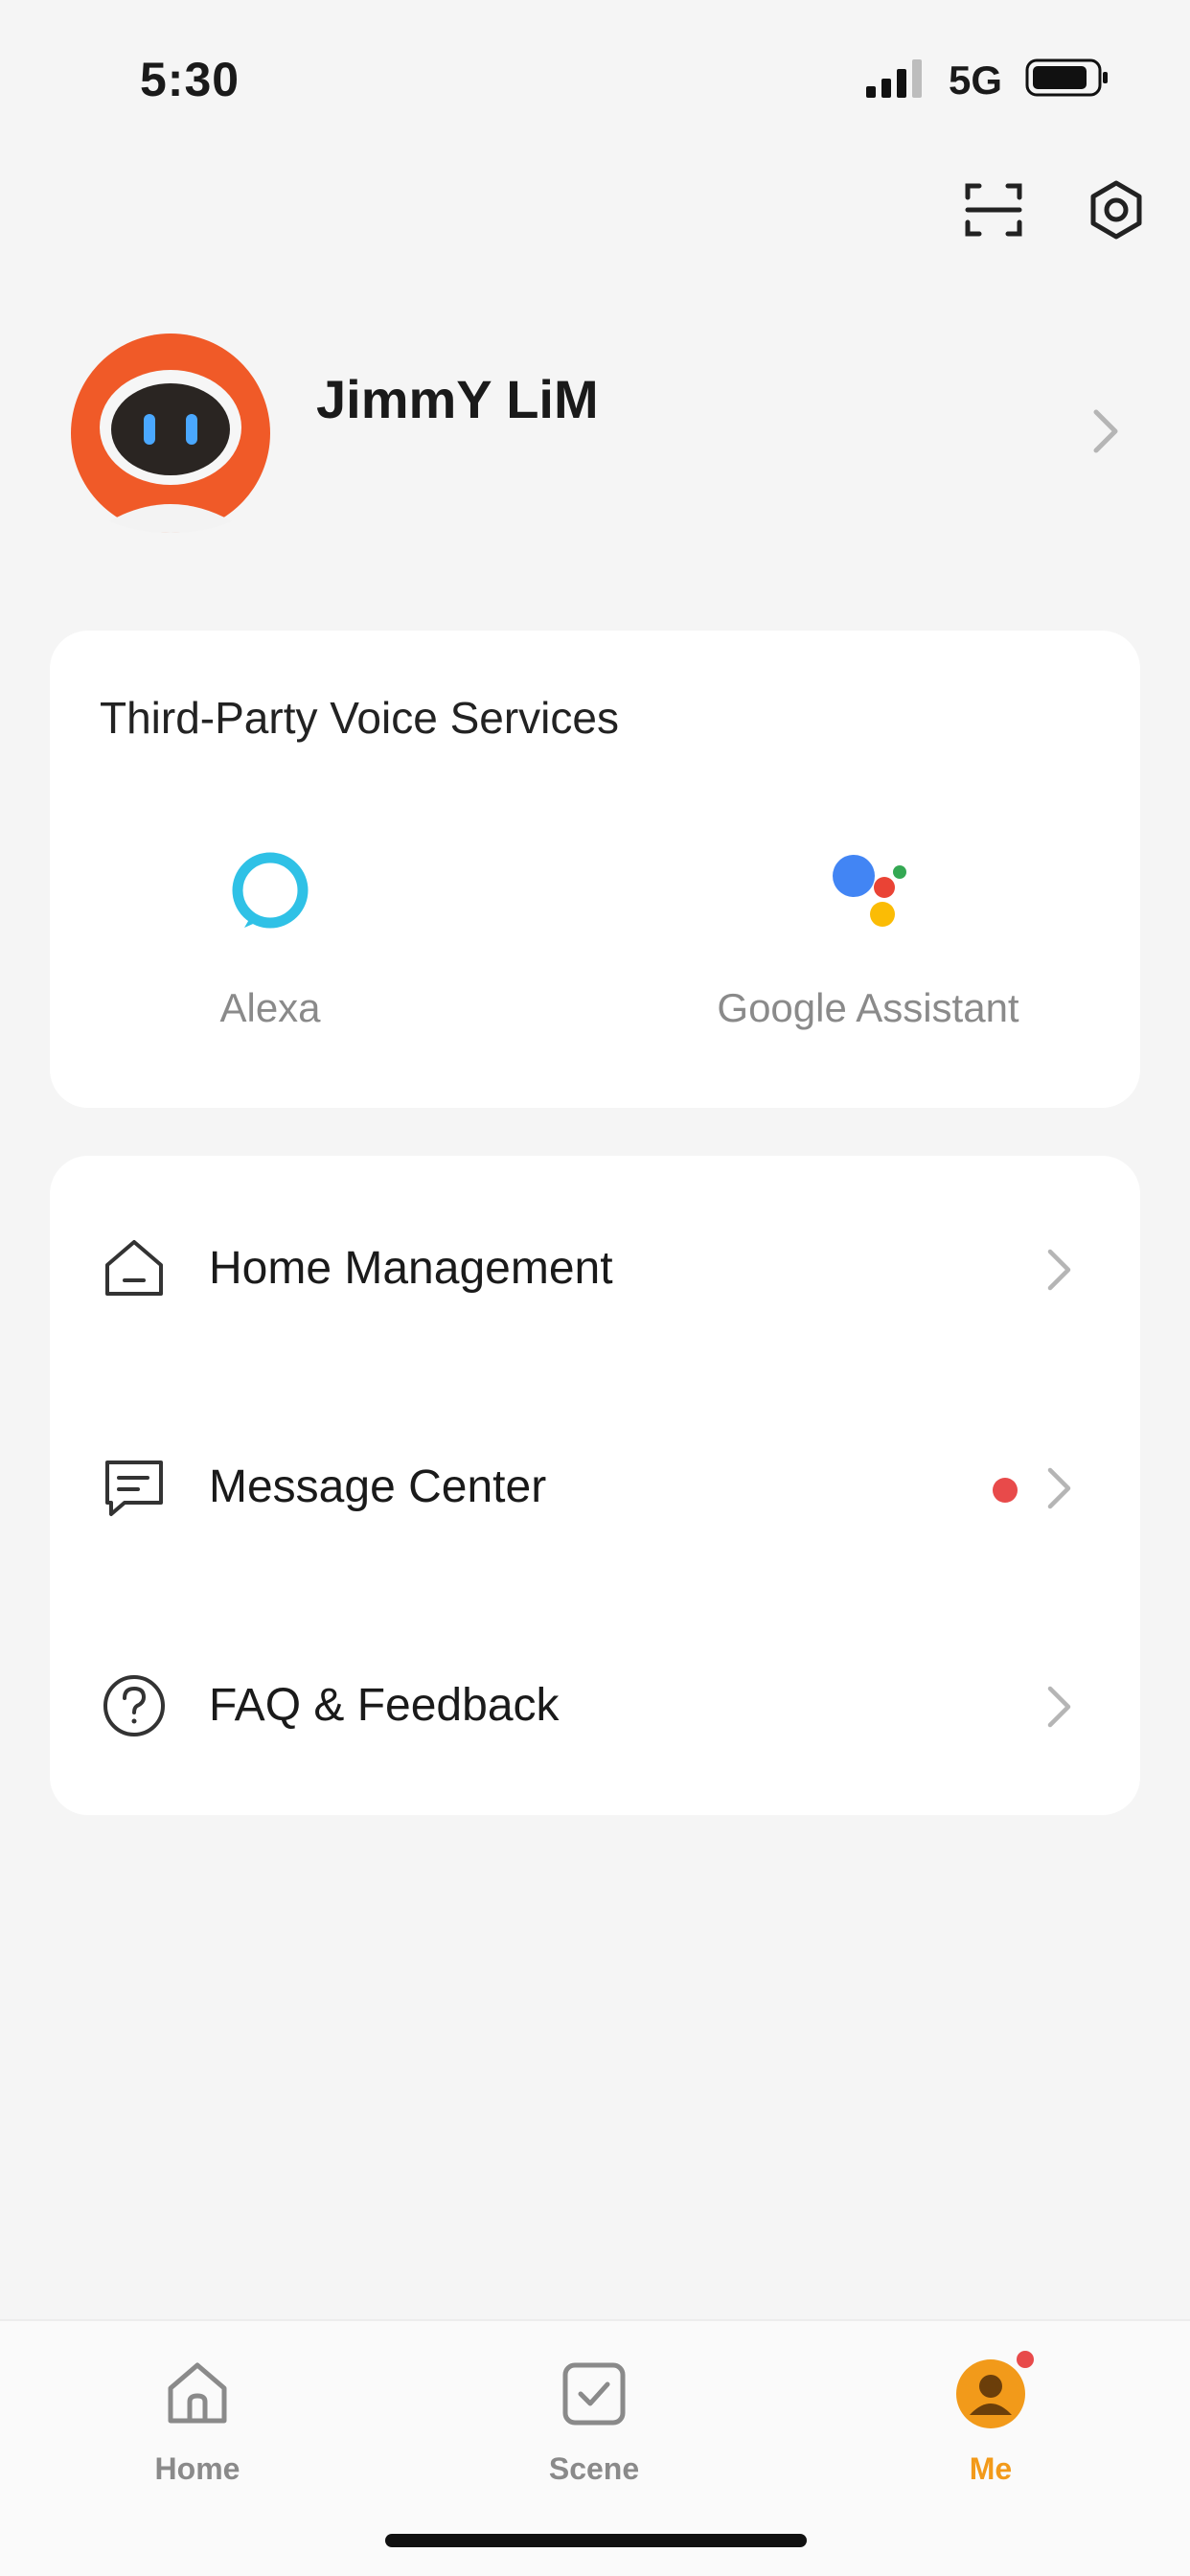 This screenshot has height=2576, width=1190. What do you see at coordinates (994, 209) in the screenshot?
I see `scan-icon` at bounding box center [994, 209].